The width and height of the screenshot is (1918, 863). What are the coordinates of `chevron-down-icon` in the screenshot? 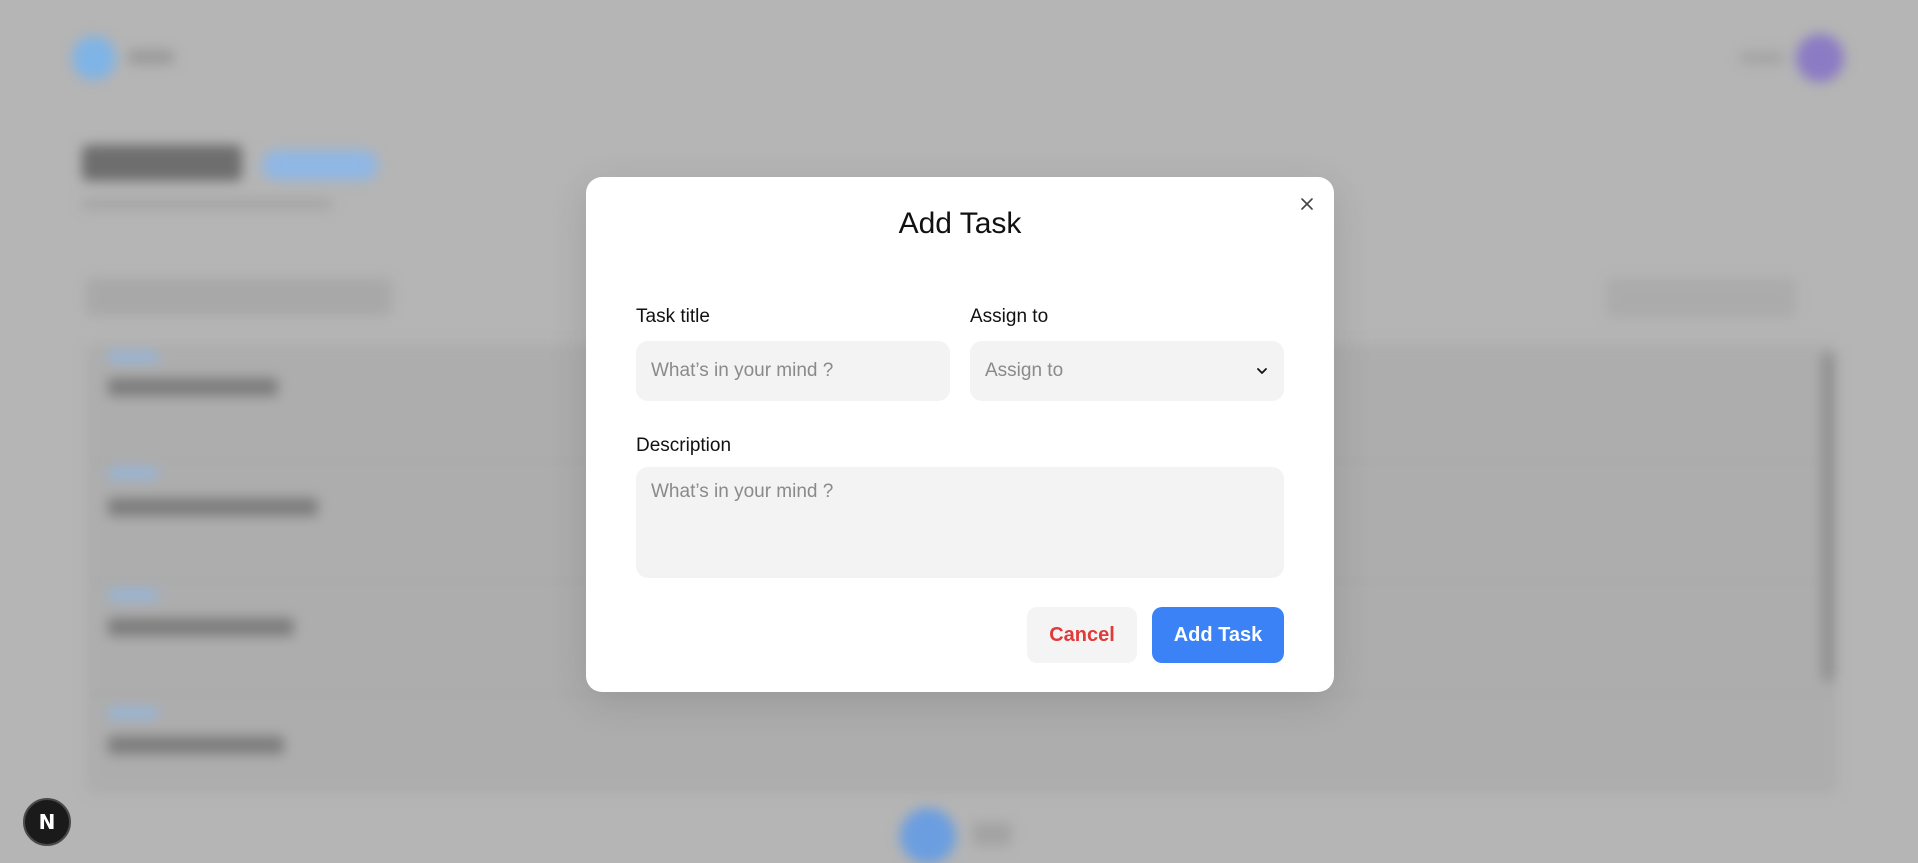 It's located at (1262, 371).